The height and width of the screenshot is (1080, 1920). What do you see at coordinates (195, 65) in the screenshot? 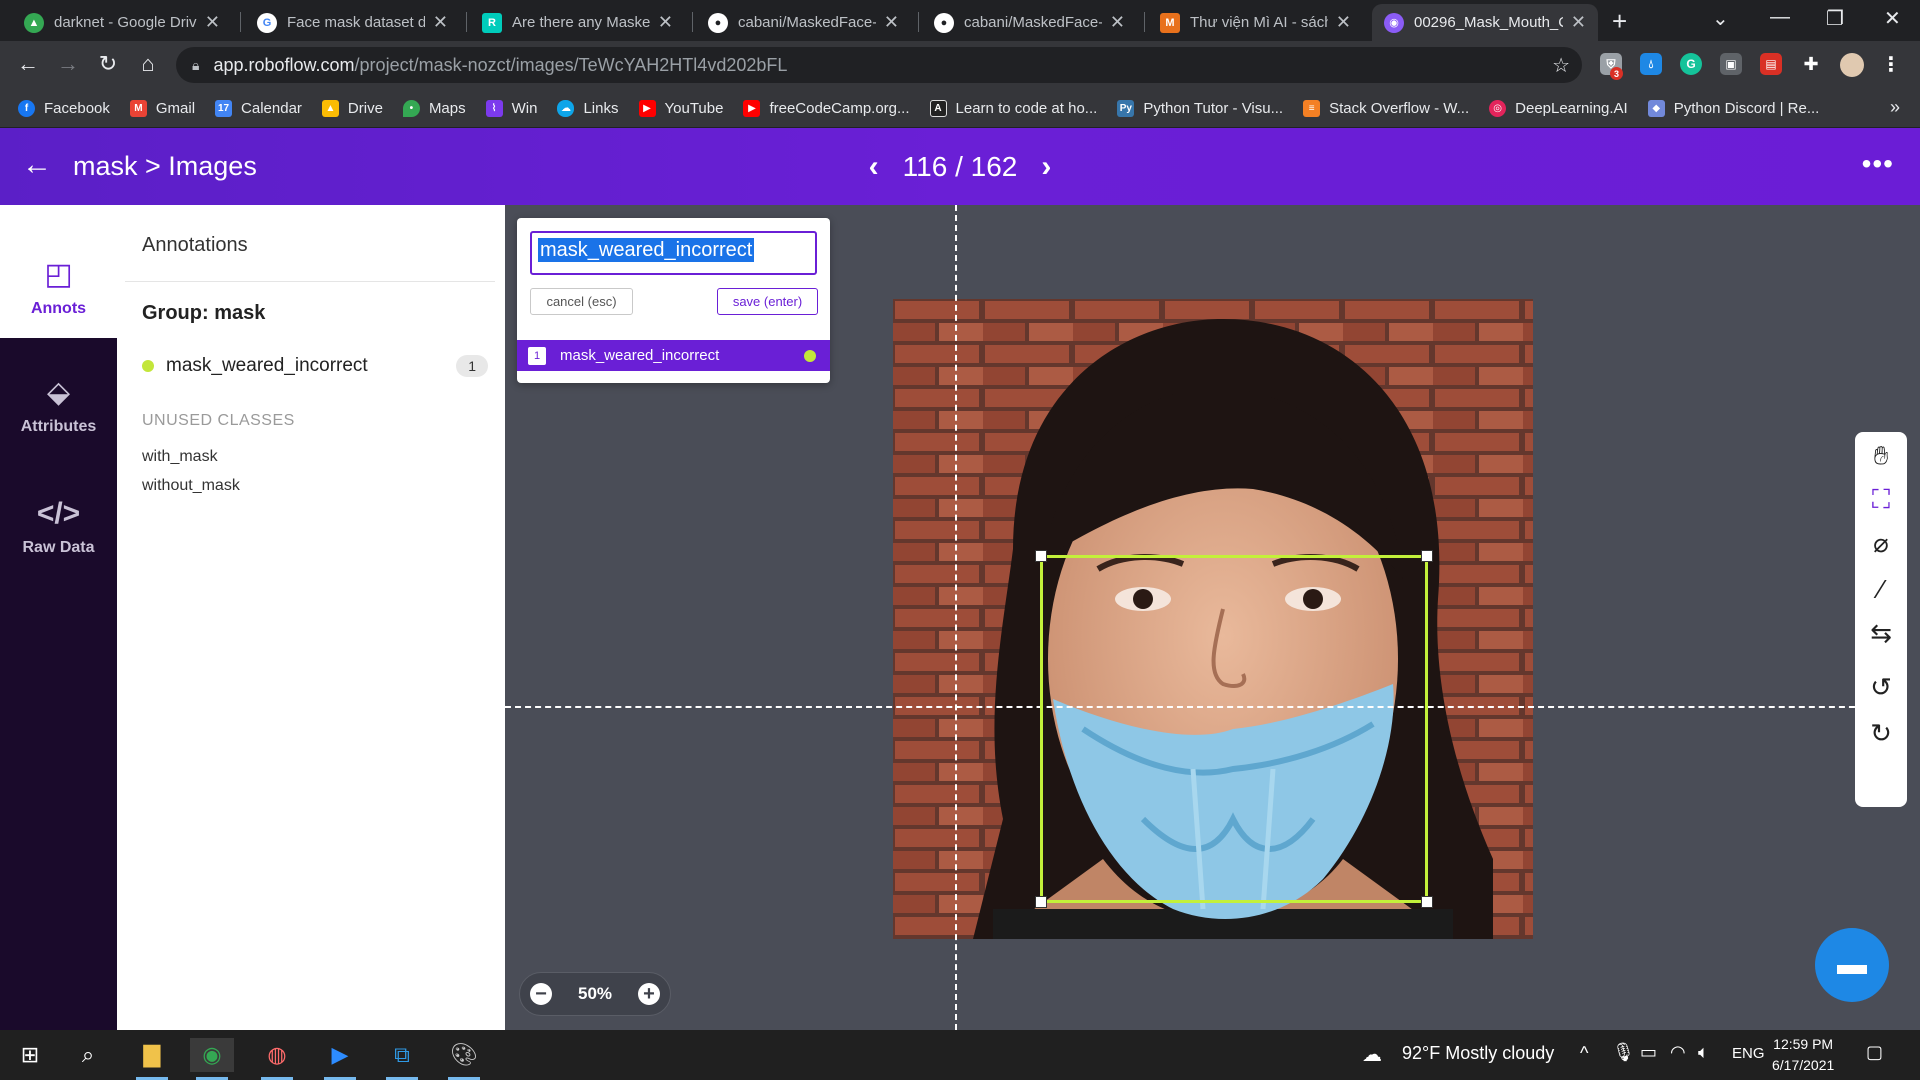
I see `lock-icon: 🔒︎` at bounding box center [195, 65].